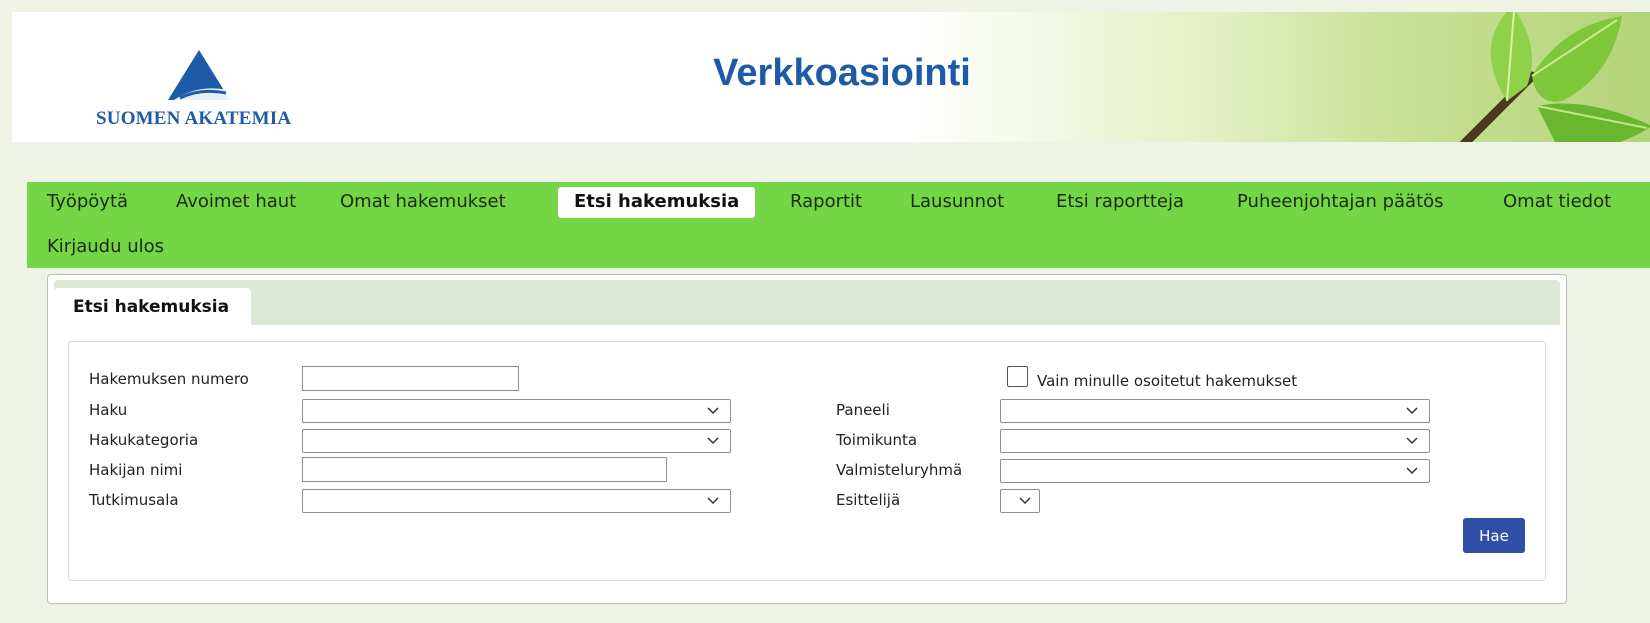 The image size is (1650, 623). Describe the element at coordinates (1120, 202) in the screenshot. I see `nav-item-etsi-raportteja: Etsi raportteja` at that location.